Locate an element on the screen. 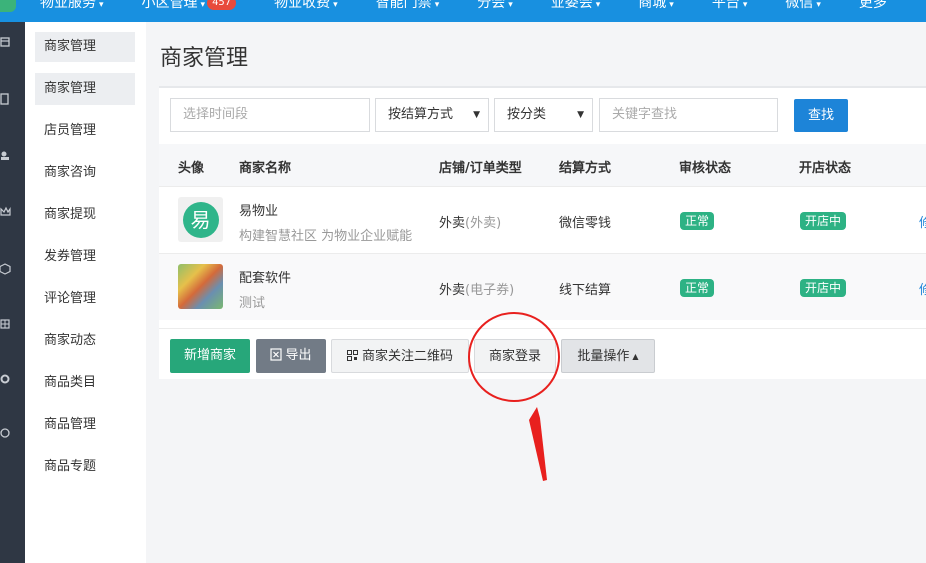 The image size is (926, 563). merchant-name: 易物业 is located at coordinates (259, 211).